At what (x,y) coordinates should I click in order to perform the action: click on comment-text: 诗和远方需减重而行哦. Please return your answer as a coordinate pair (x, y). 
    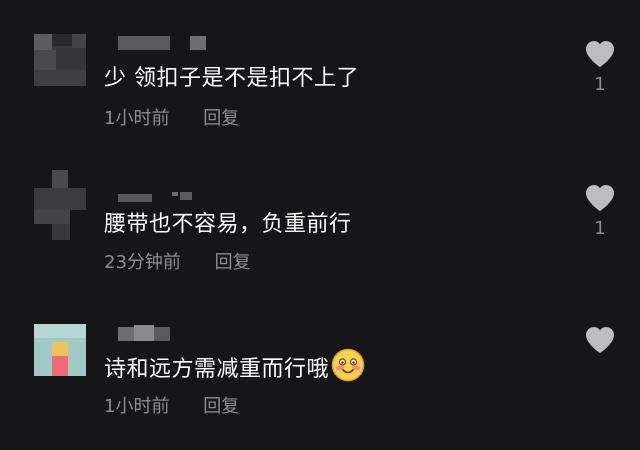
    Looking at the image, I should click on (234, 368).